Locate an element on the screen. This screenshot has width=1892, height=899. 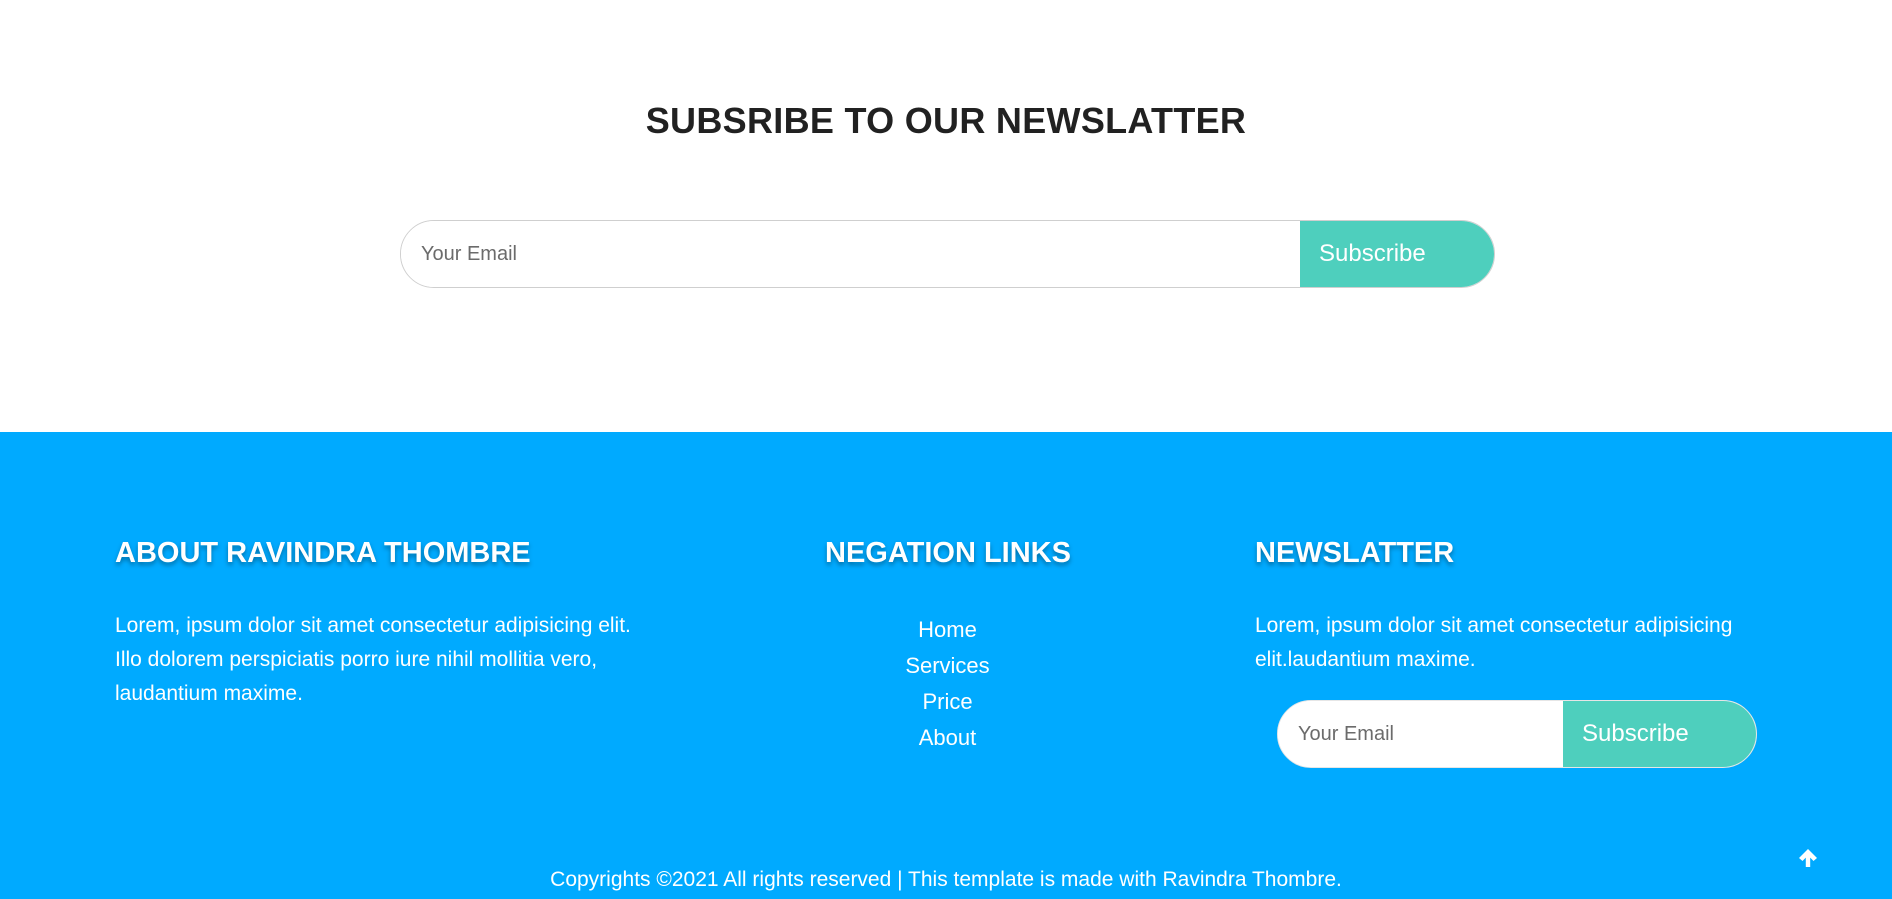
newsletter-form: Subscribe is located at coordinates (947, 254).